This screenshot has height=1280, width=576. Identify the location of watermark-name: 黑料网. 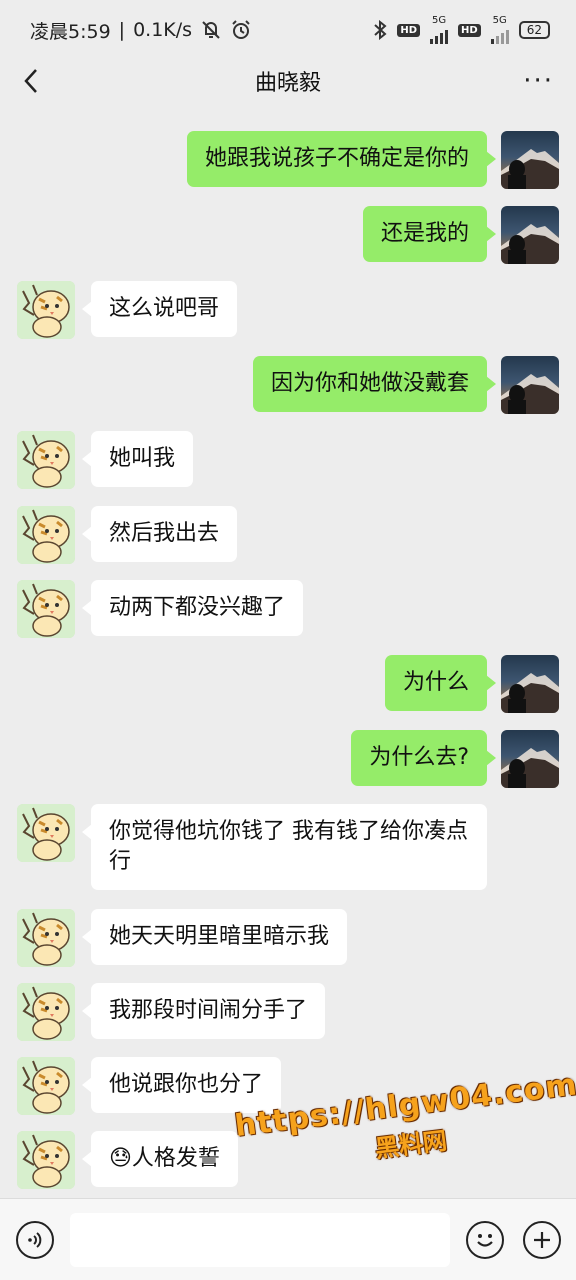
(411, 1145).